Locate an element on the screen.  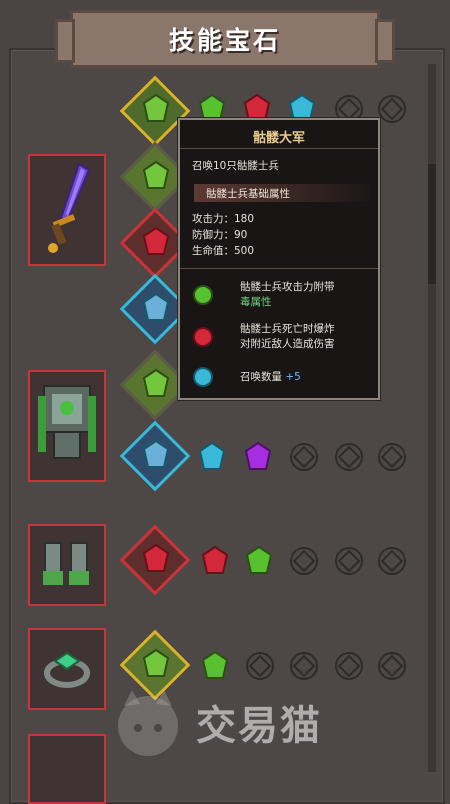
effect-blue-suffix: +5 is located at coordinates (293, 377).